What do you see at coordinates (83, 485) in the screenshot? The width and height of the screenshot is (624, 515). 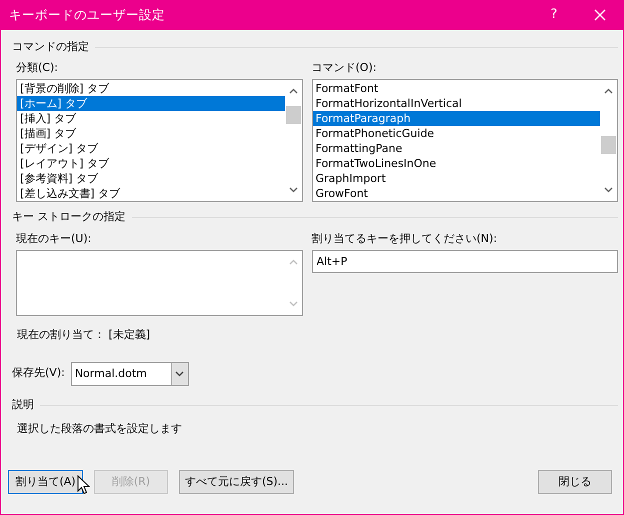 I see `mouse-pointer-icon` at bounding box center [83, 485].